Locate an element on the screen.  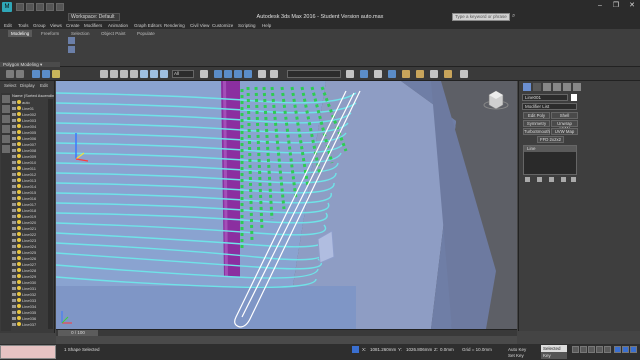
window-crossing-icon is located at coordinates (134, 74).